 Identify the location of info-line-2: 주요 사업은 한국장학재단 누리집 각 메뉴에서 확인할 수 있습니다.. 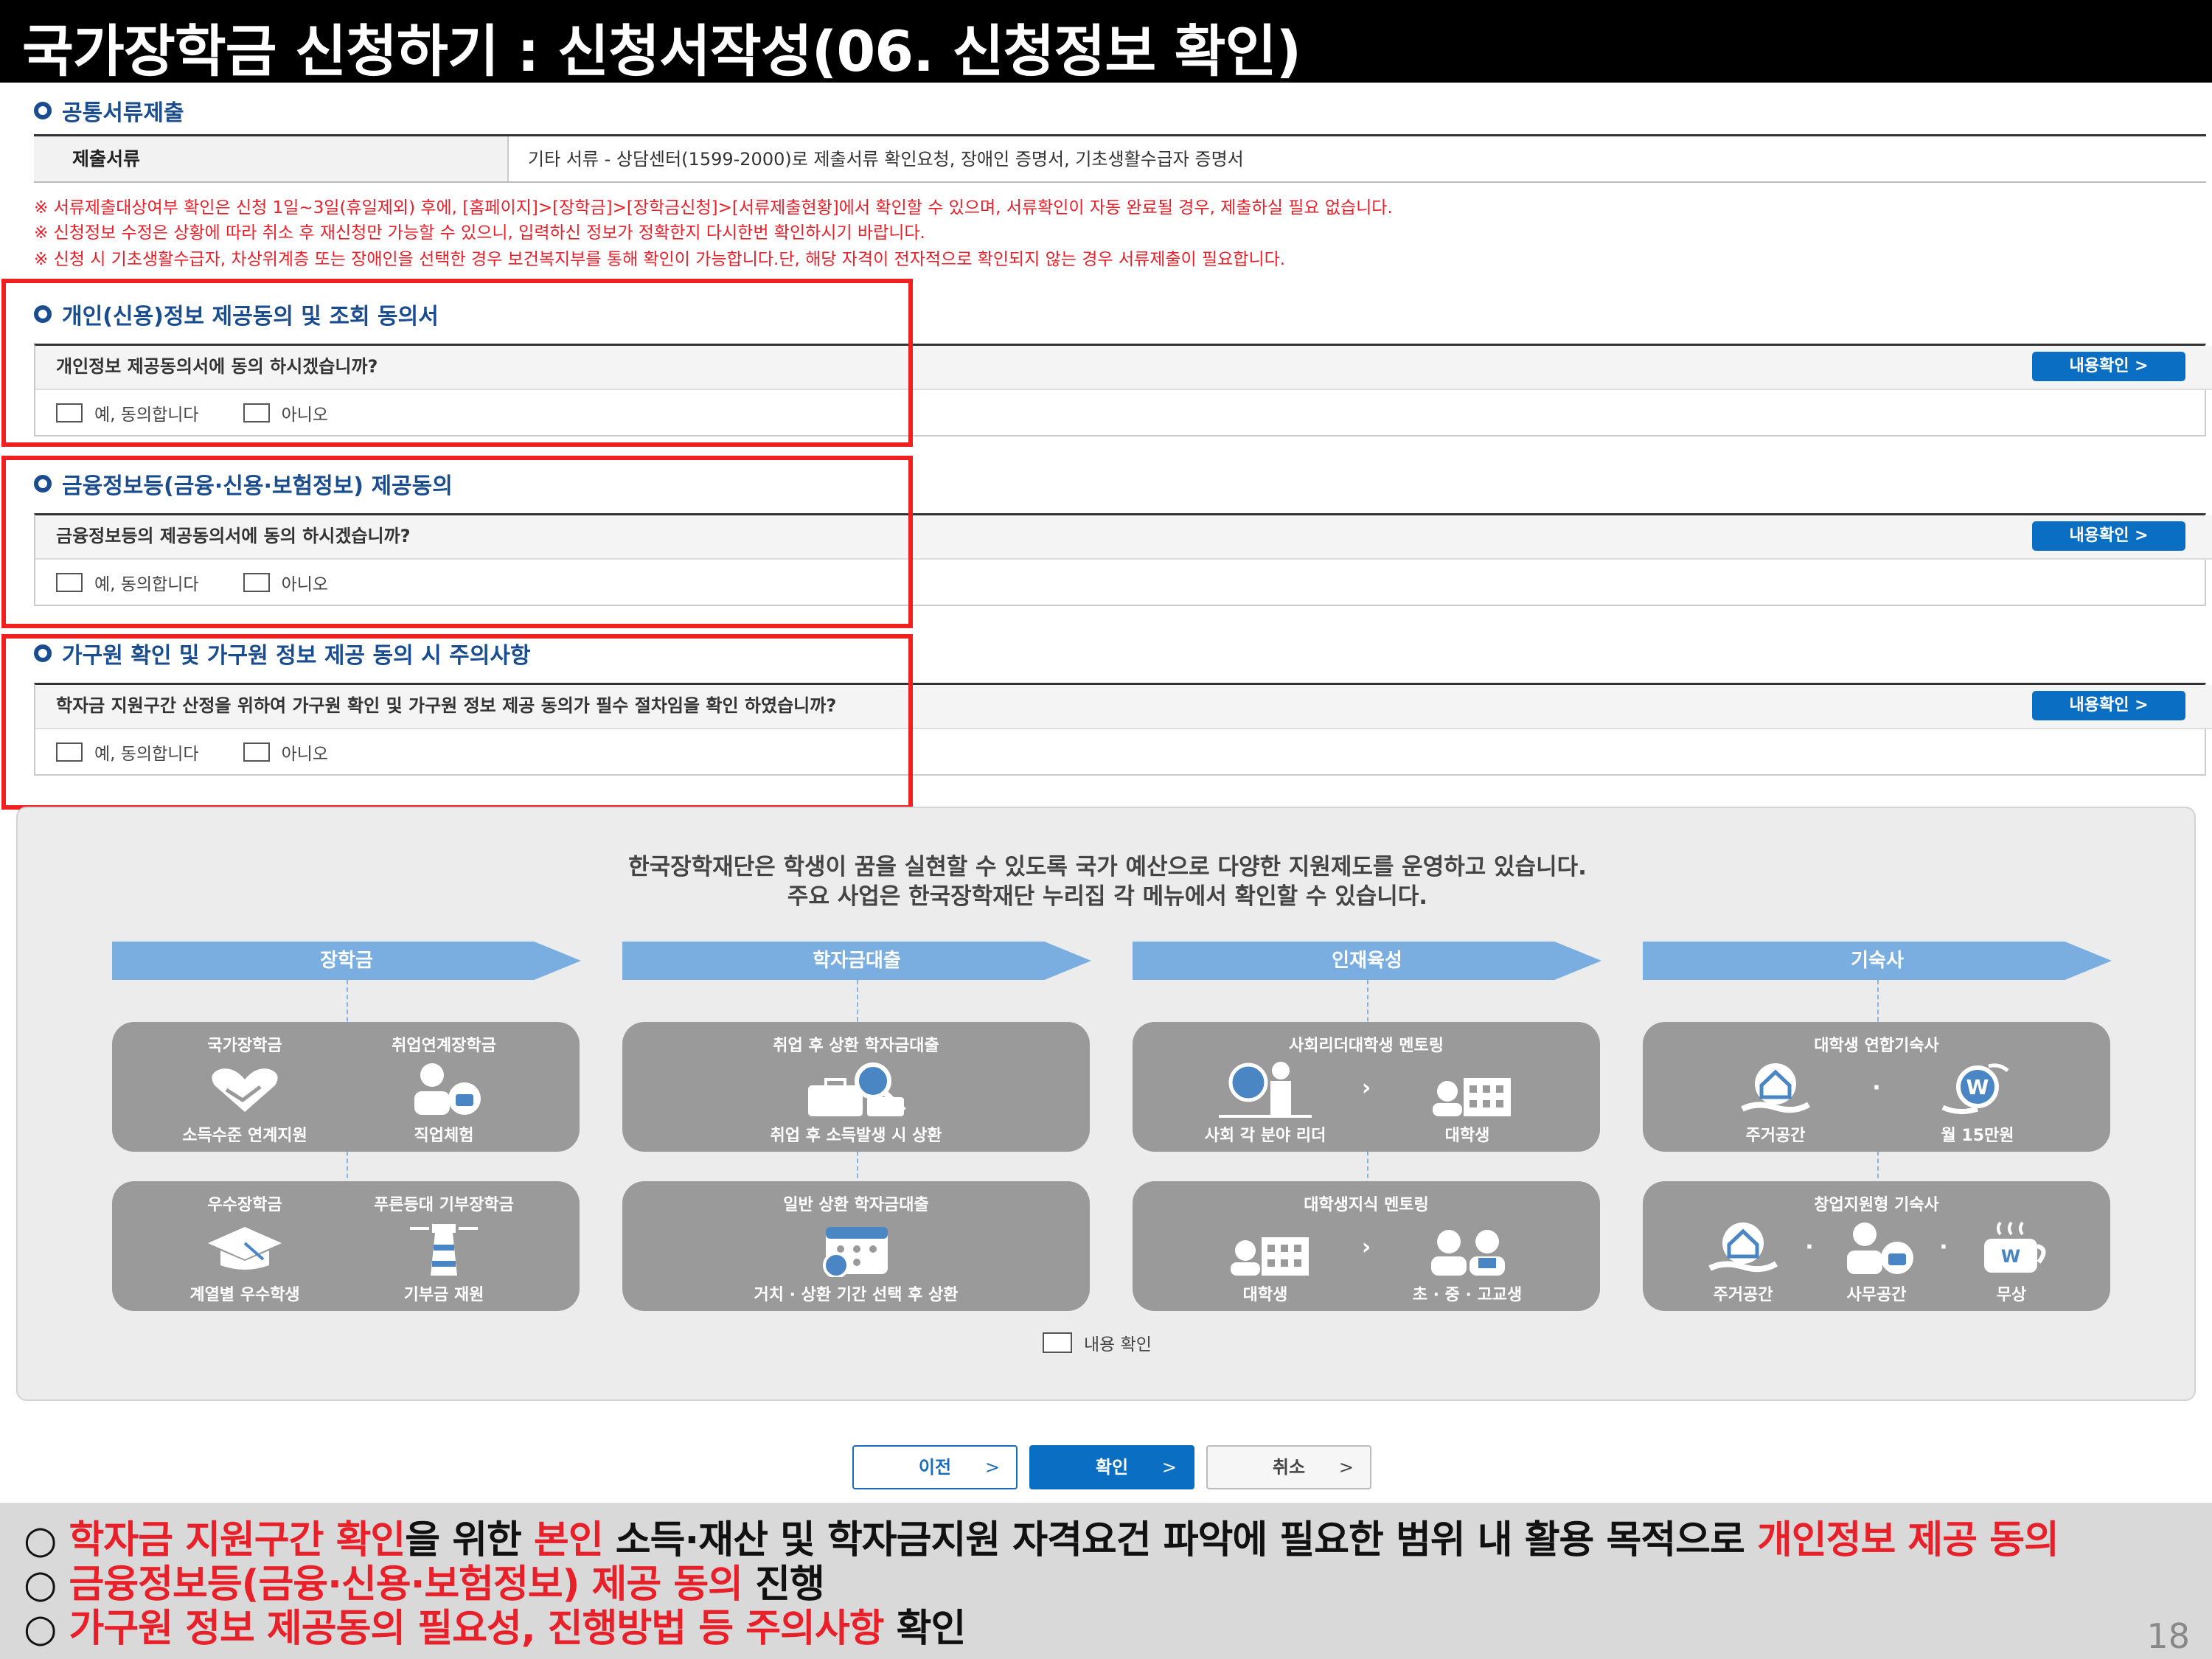
(1107, 896).